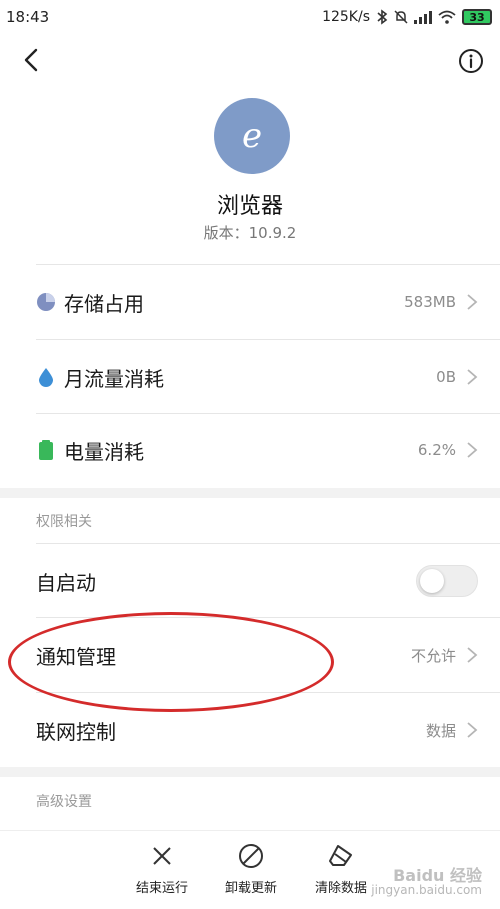  I want to click on app-logo-letter: e, so click(252, 136).